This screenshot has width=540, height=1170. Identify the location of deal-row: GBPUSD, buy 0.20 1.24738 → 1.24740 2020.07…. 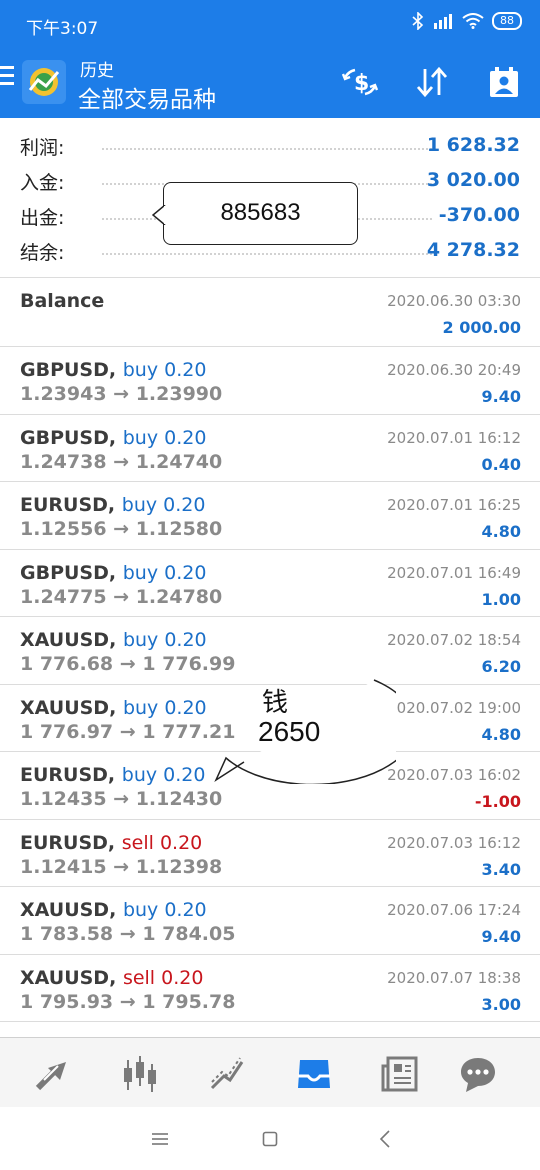
(270, 448).